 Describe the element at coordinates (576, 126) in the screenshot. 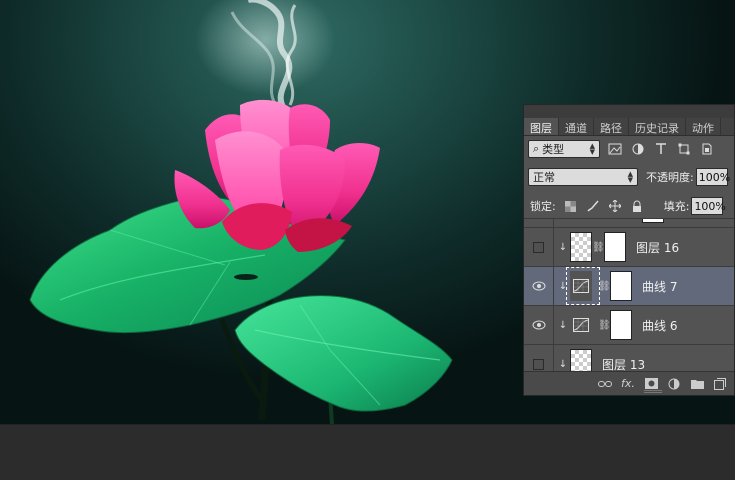

I see `tab-channels: 通道` at that location.